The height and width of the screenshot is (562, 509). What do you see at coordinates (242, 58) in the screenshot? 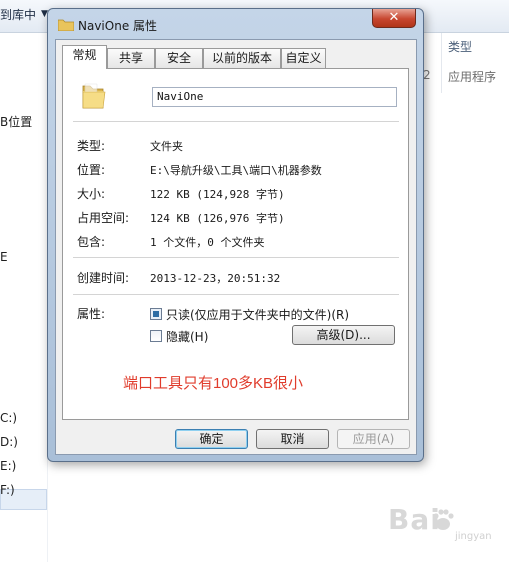
I see `tab-previous-versions: 以前的版本` at bounding box center [242, 58].